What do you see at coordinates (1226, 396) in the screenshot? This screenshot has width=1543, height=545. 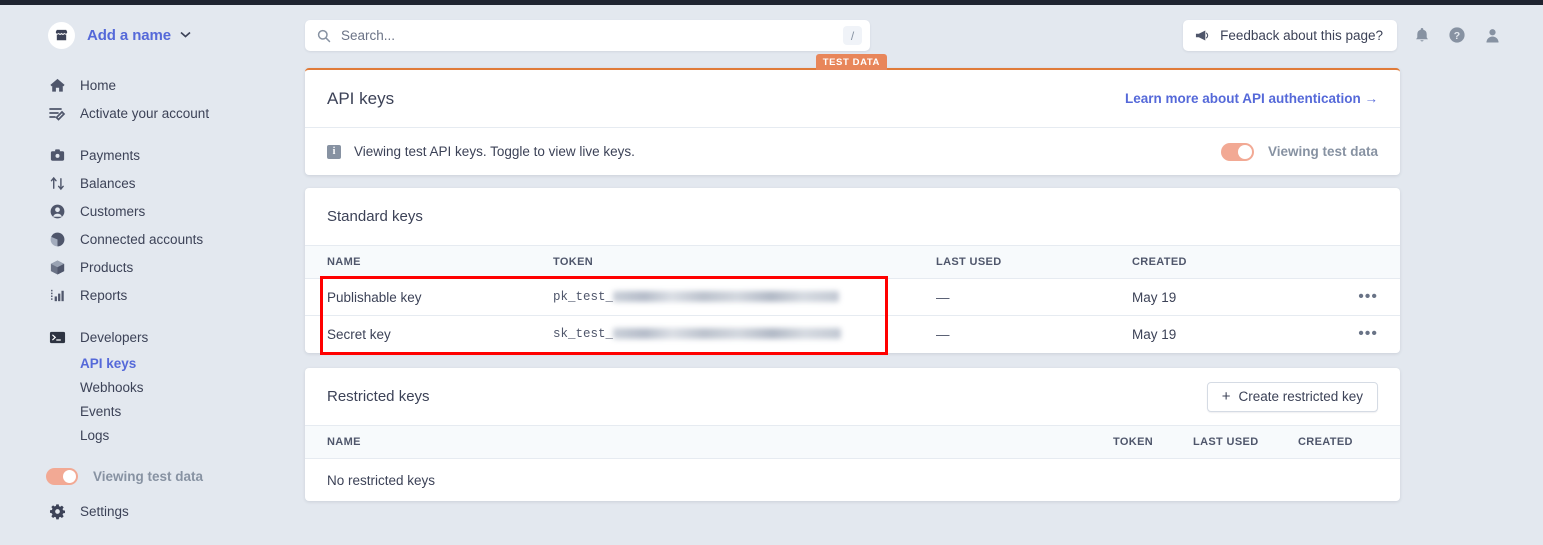 I see `plus-icon: +` at bounding box center [1226, 396].